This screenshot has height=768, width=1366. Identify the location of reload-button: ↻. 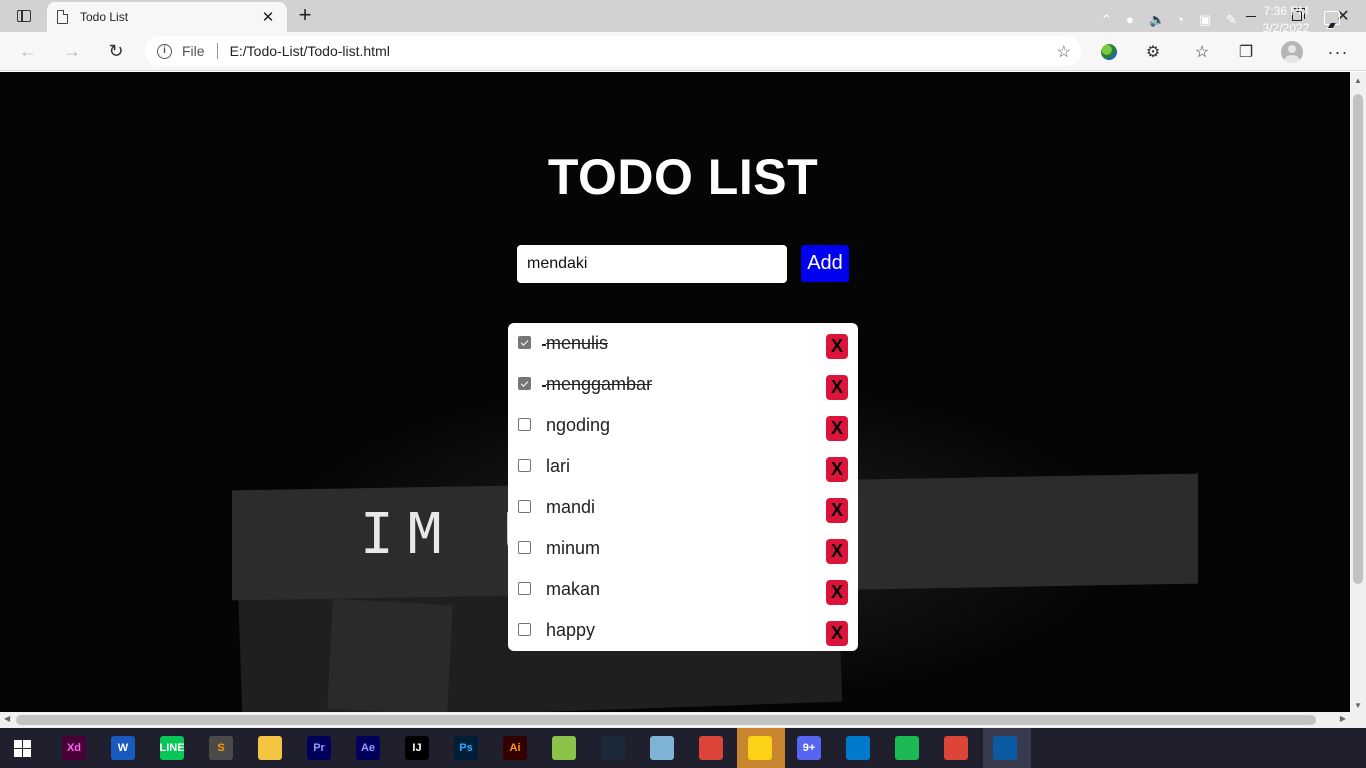
(116, 51).